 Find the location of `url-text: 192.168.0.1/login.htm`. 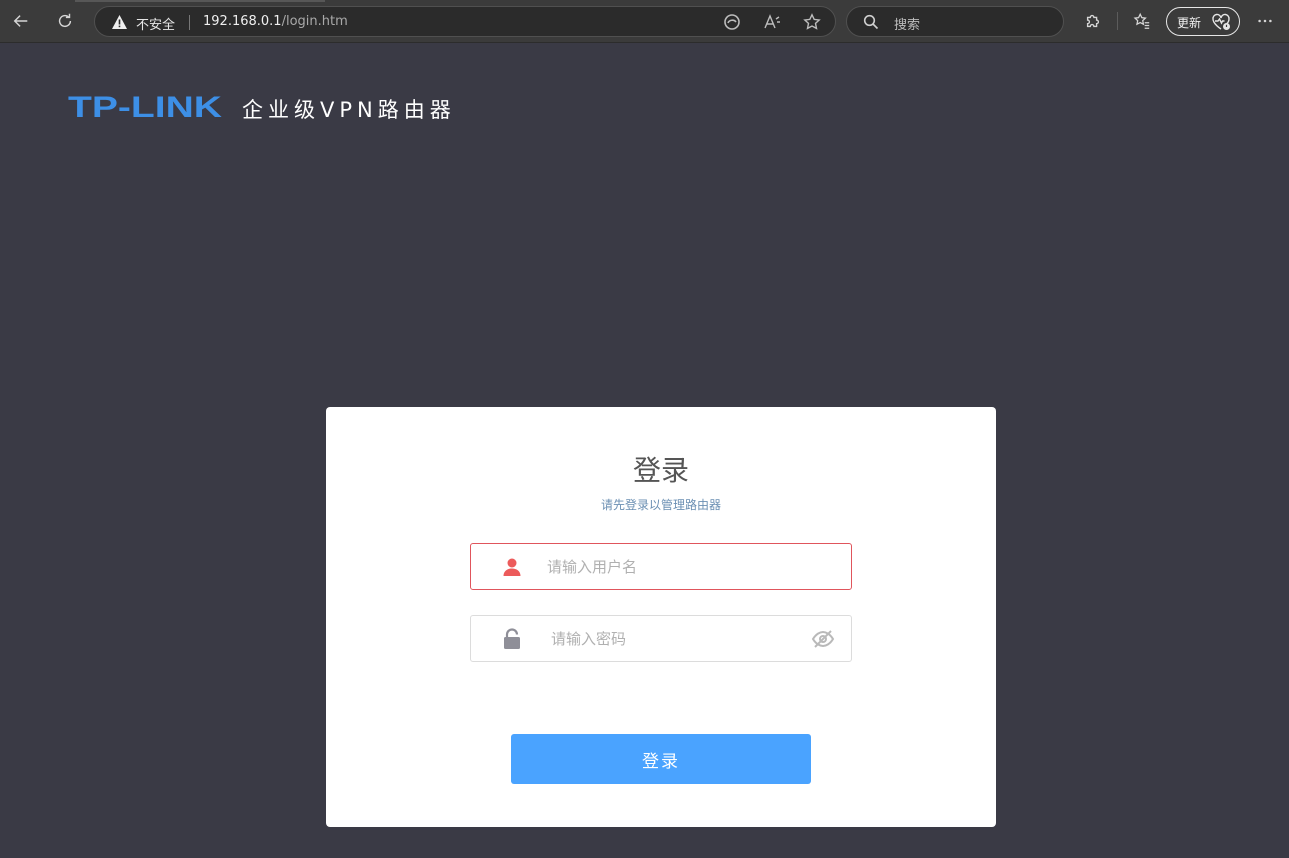

url-text: 192.168.0.1/login.htm is located at coordinates (275, 21).